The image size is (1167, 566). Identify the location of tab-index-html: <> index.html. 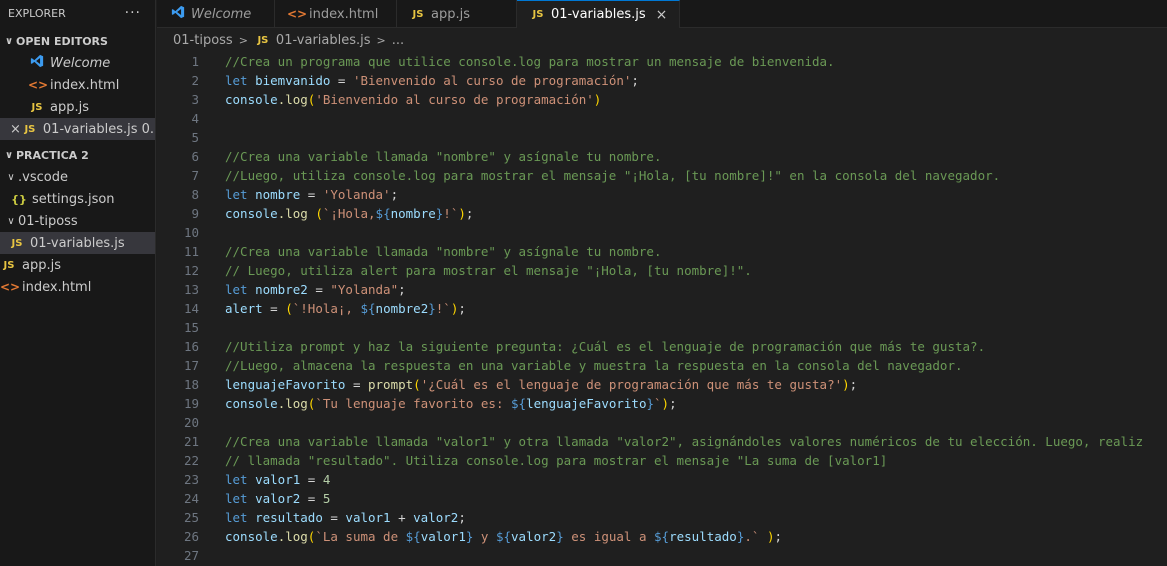
(336, 14).